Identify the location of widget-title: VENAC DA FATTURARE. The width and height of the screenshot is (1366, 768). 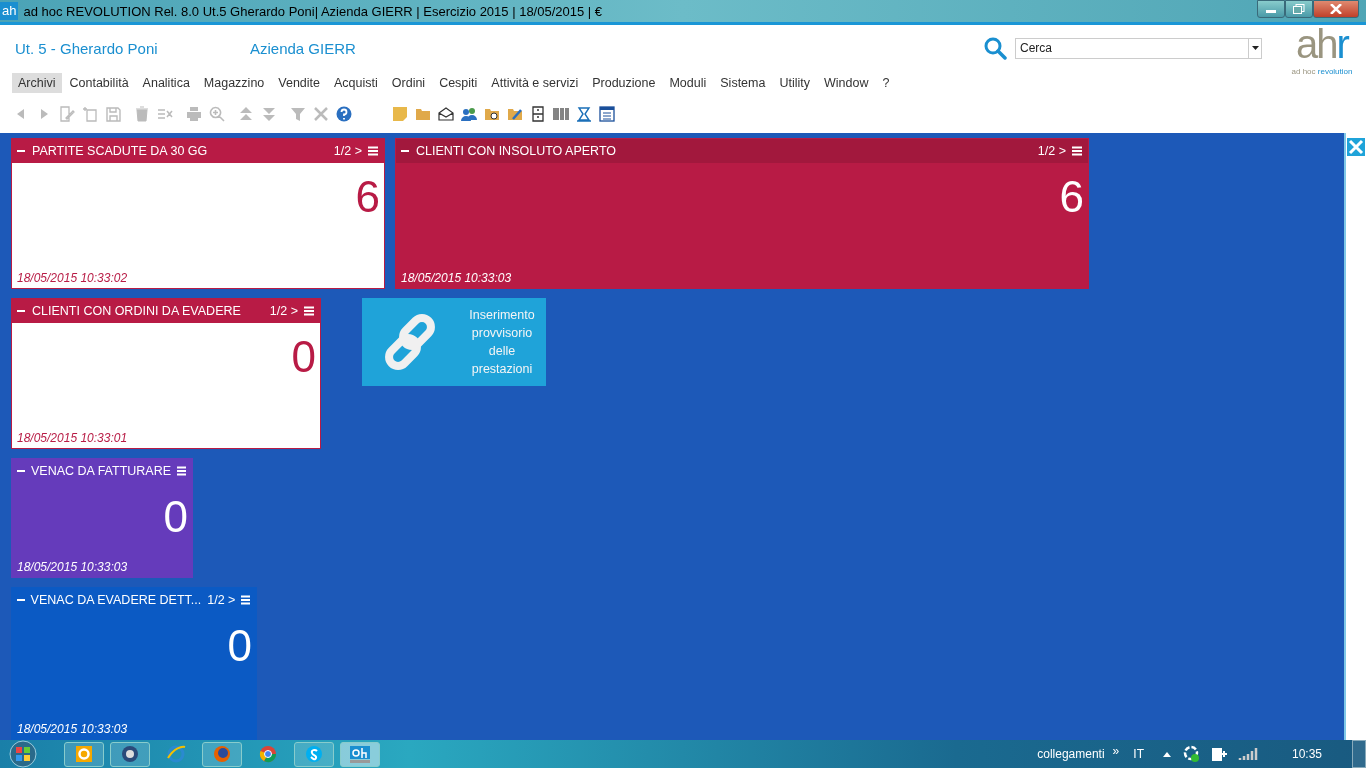
(101, 471).